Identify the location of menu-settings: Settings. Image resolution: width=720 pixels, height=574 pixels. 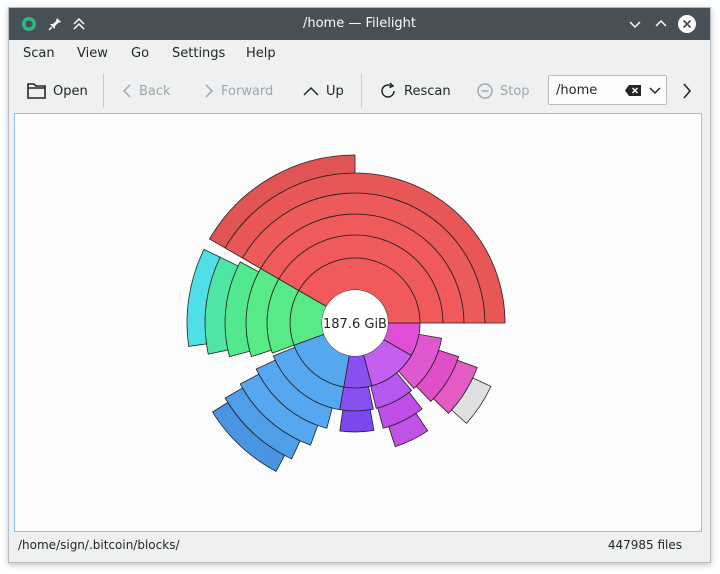
(198, 53).